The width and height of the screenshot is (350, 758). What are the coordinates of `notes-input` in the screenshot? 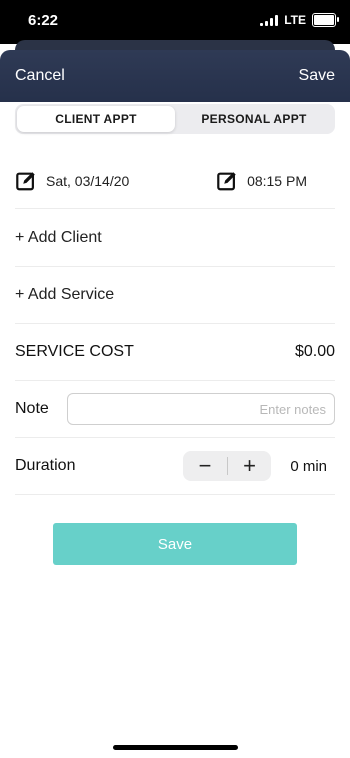 It's located at (201, 409).